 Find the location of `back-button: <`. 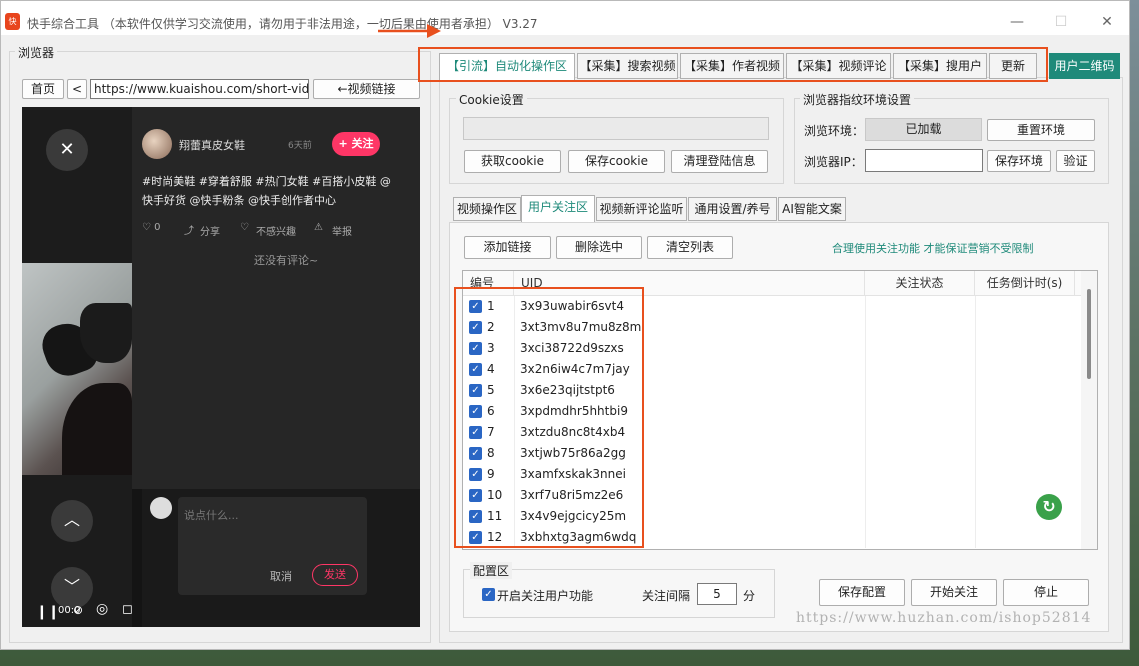

back-button: < is located at coordinates (77, 89).